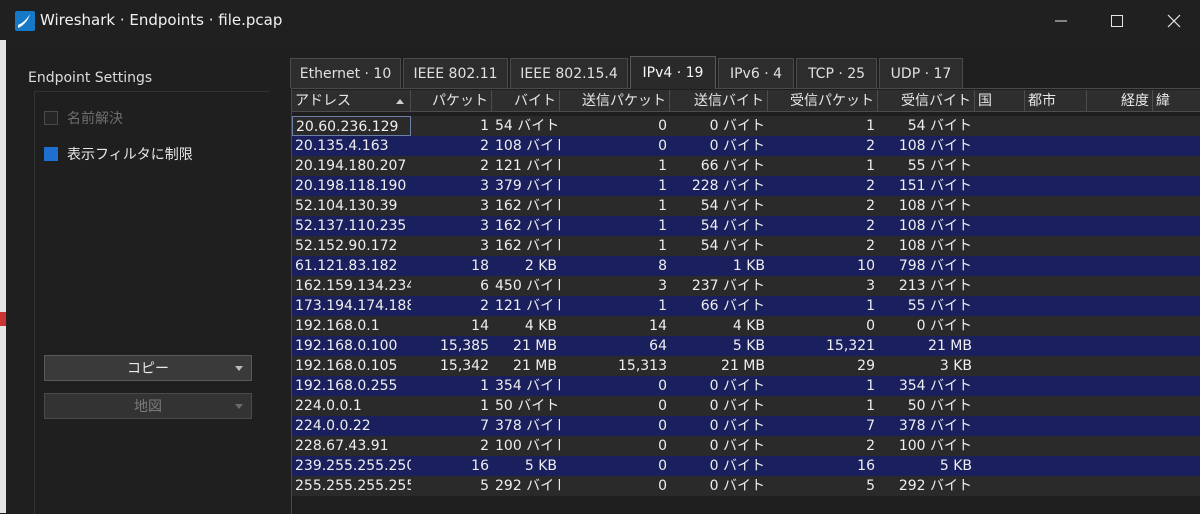 The width and height of the screenshot is (1200, 514). Describe the element at coordinates (662, 286) in the screenshot. I see `cell-tx-packets: 3` at that location.